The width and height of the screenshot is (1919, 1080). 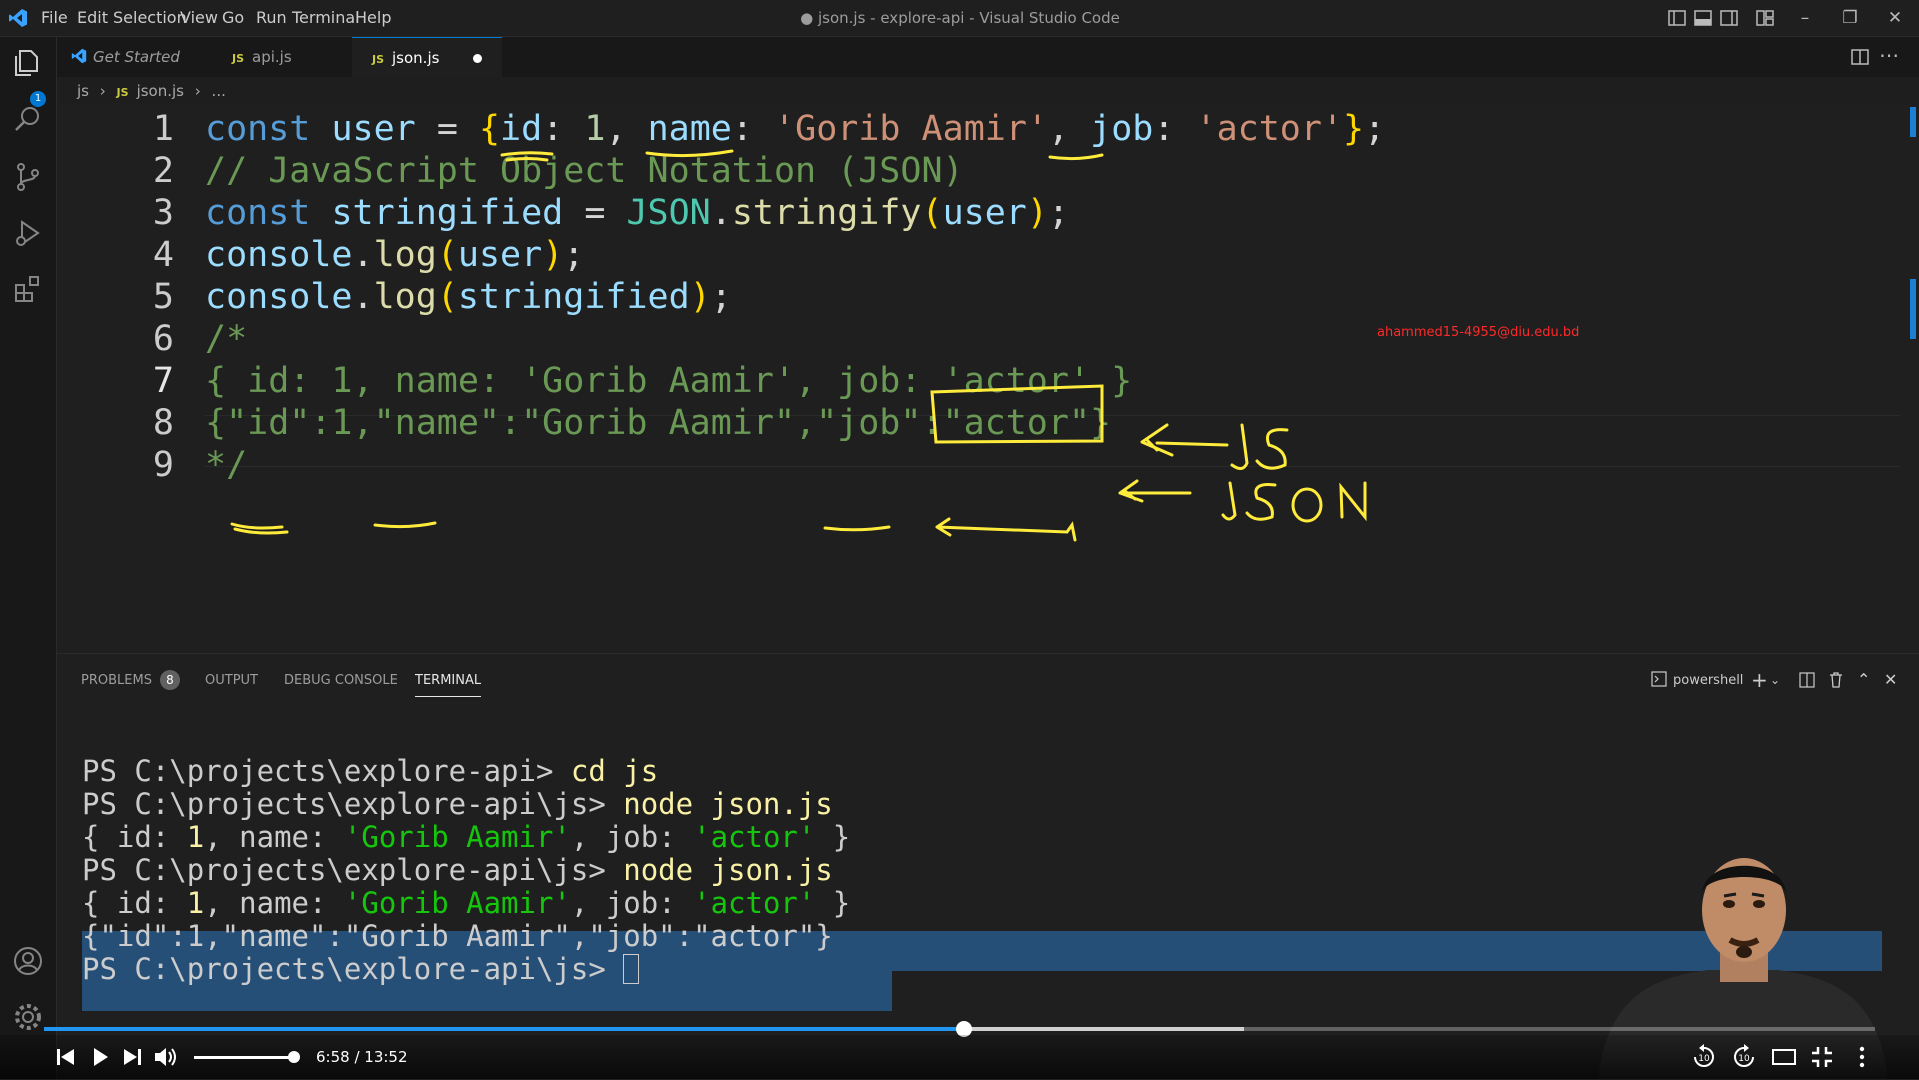 What do you see at coordinates (959, 1057) in the screenshot?
I see `video-controls: 6:58 / 13:52 10 10` at bounding box center [959, 1057].